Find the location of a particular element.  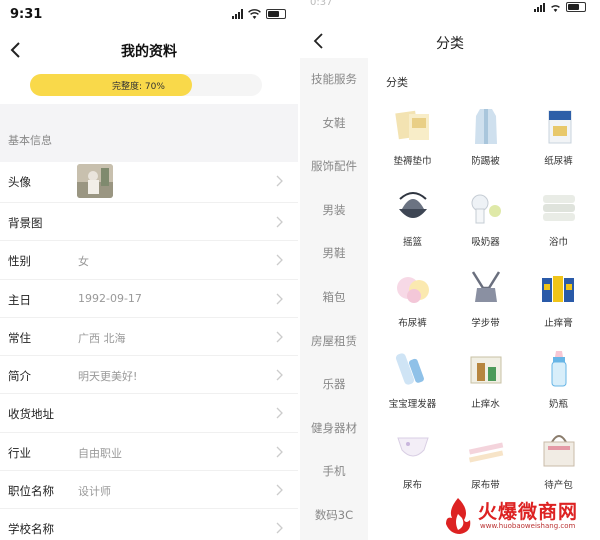

row-value: 设计师 is located at coordinates (94, 492).